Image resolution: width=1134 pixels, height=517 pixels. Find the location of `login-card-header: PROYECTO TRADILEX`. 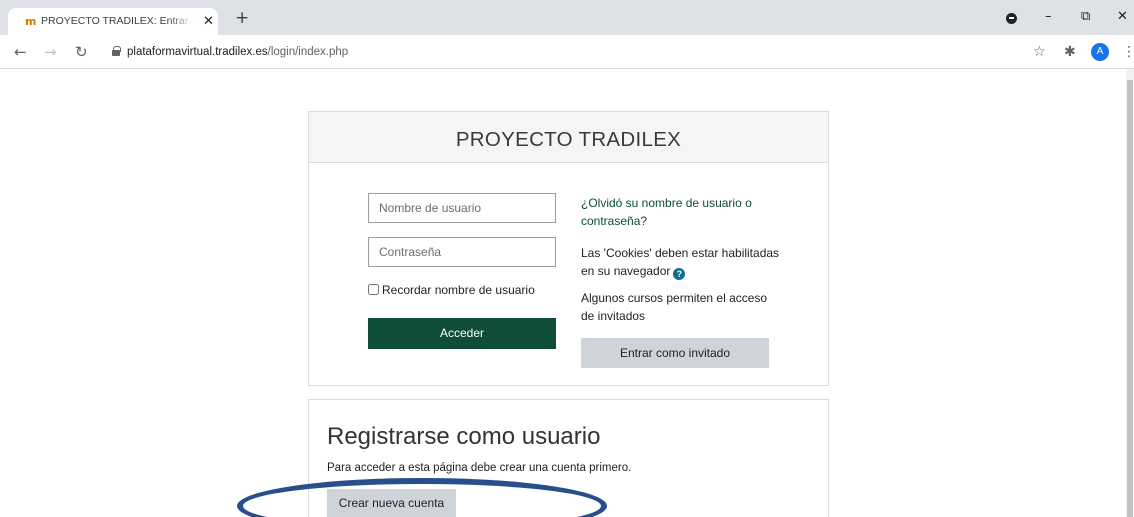

login-card-header: PROYECTO TRADILEX is located at coordinates (568, 137).